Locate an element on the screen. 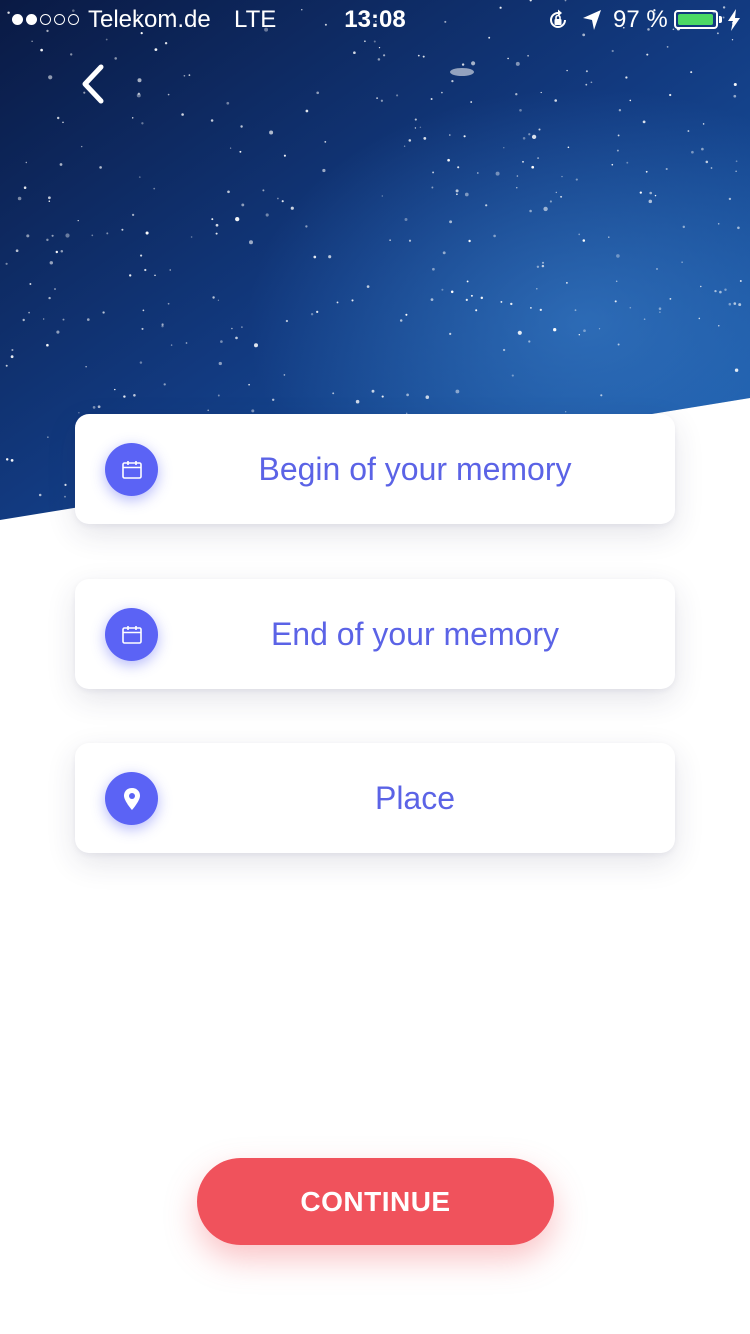 Image resolution: width=750 pixels, height=1334 pixels. map-pin-icon is located at coordinates (131, 798).